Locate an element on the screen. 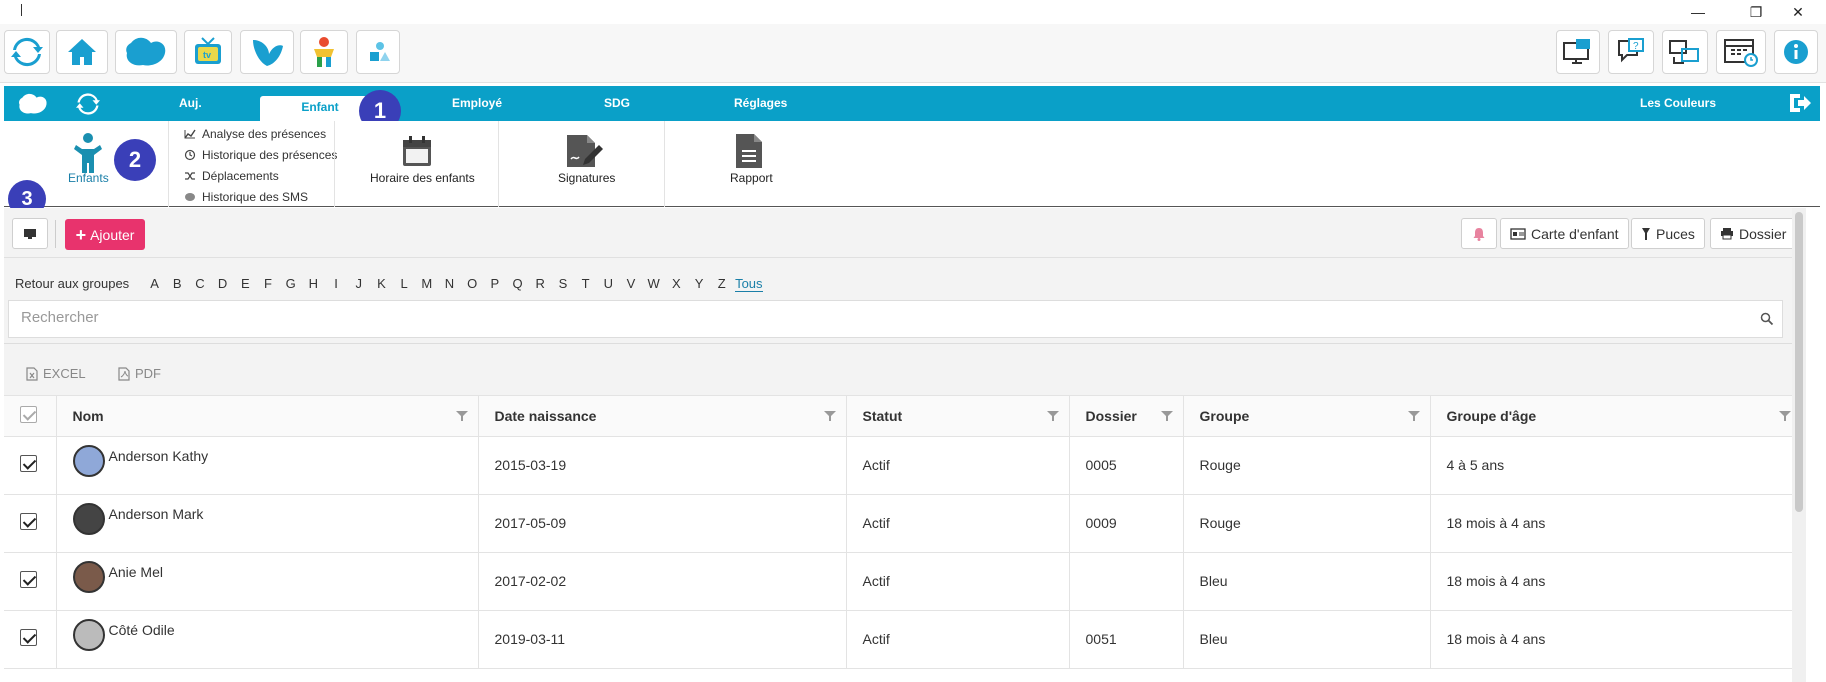  search-input: Rechercher is located at coordinates (895, 319).